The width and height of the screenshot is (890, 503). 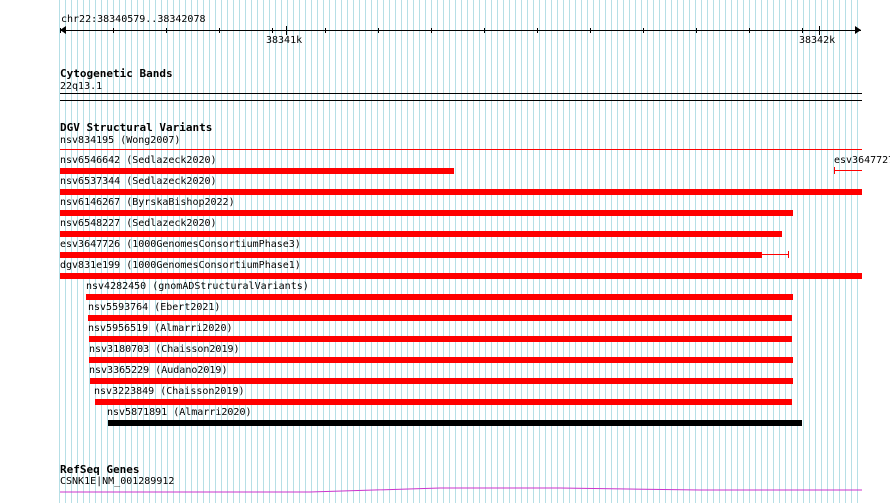 What do you see at coordinates (455, 423) in the screenshot?
I see `feature-bar-nsv5871891` at bounding box center [455, 423].